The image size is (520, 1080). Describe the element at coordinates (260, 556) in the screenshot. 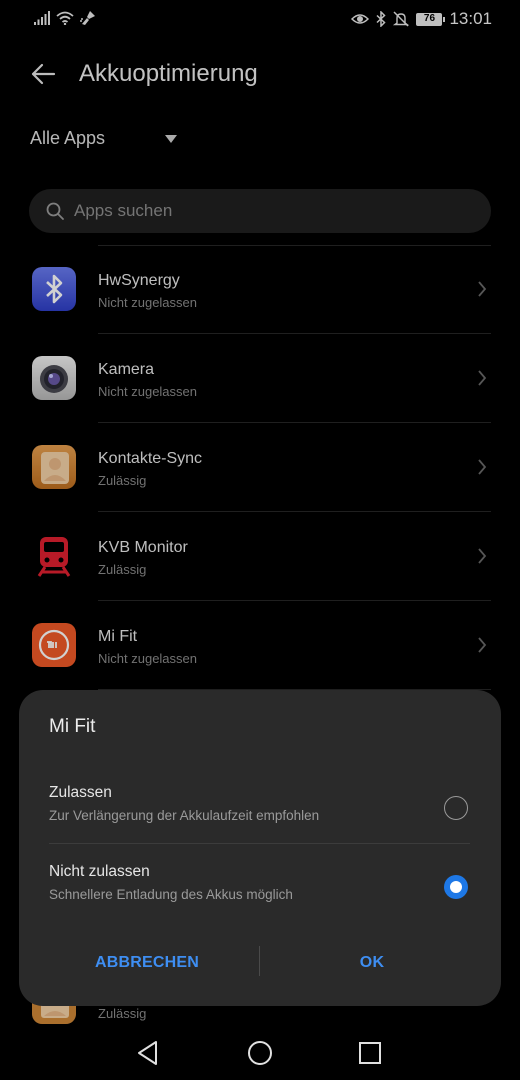

I see `list-item: KVB Monitor Zulässig` at that location.